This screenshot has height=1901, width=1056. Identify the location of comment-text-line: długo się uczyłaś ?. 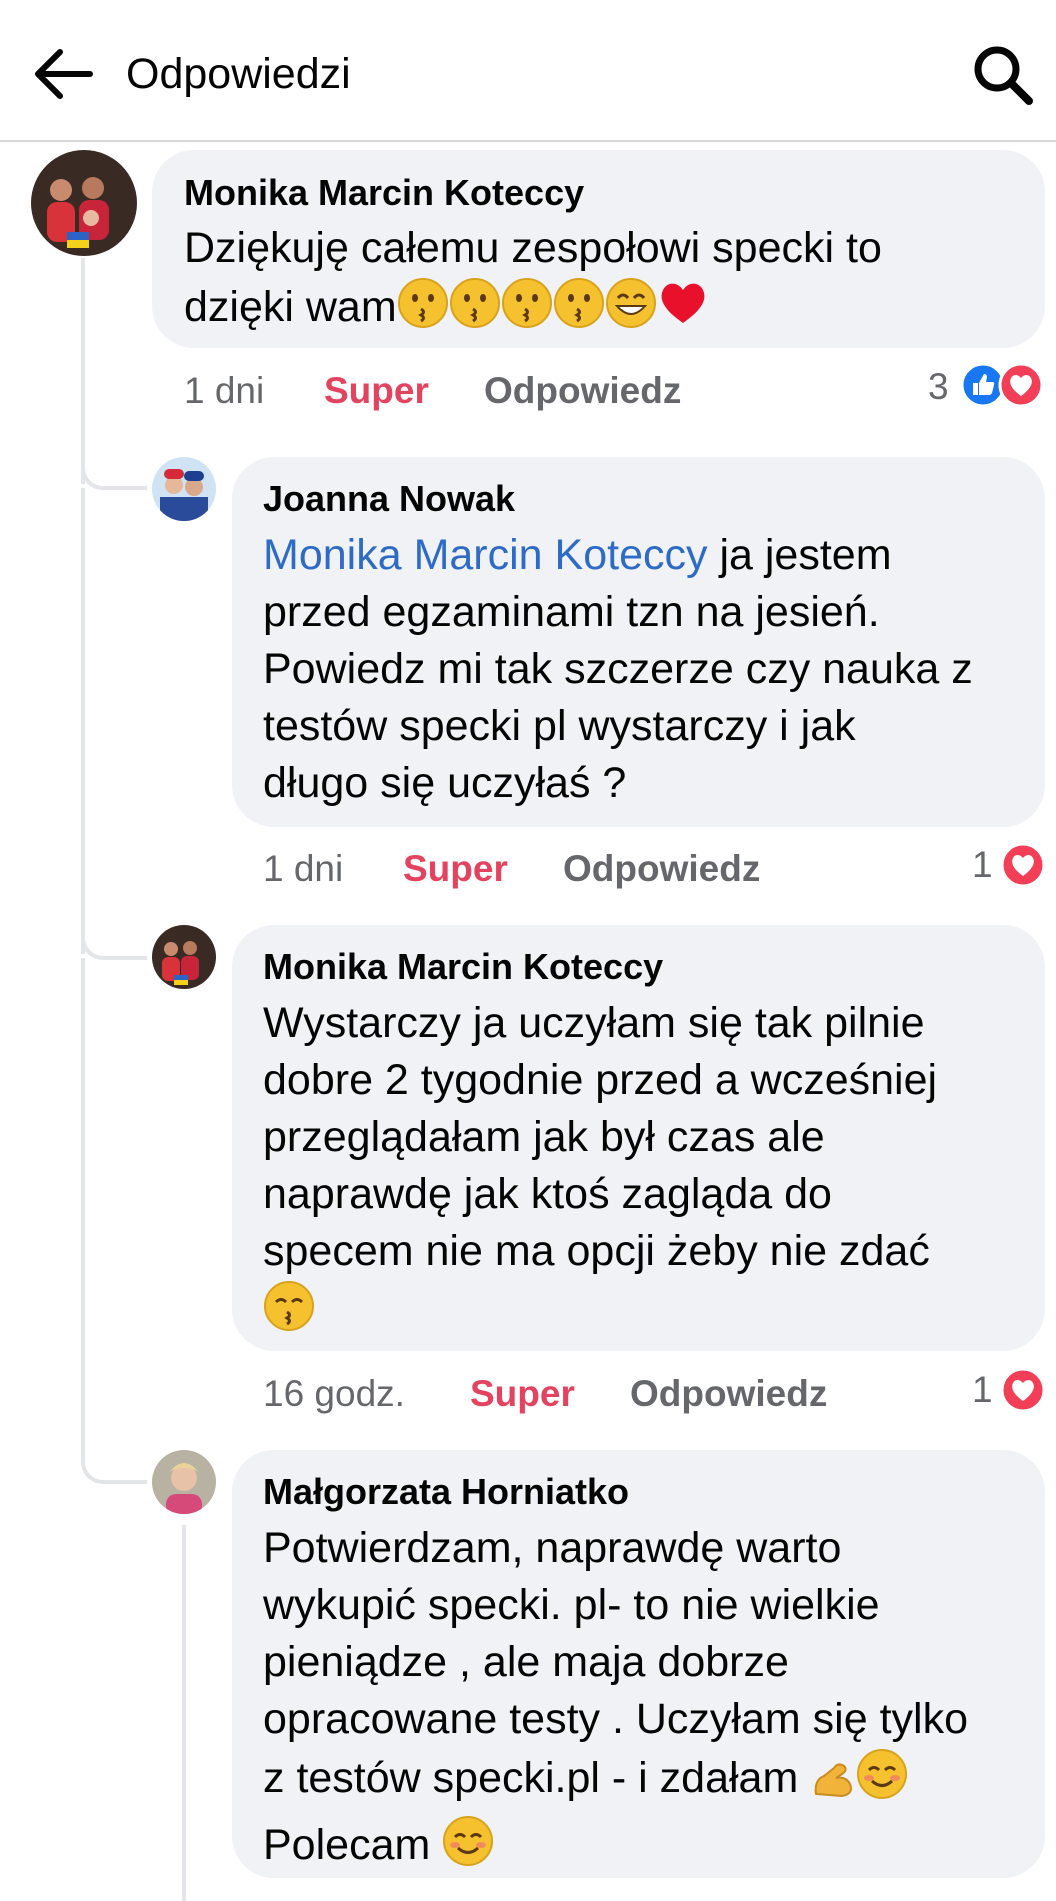
(445, 783).